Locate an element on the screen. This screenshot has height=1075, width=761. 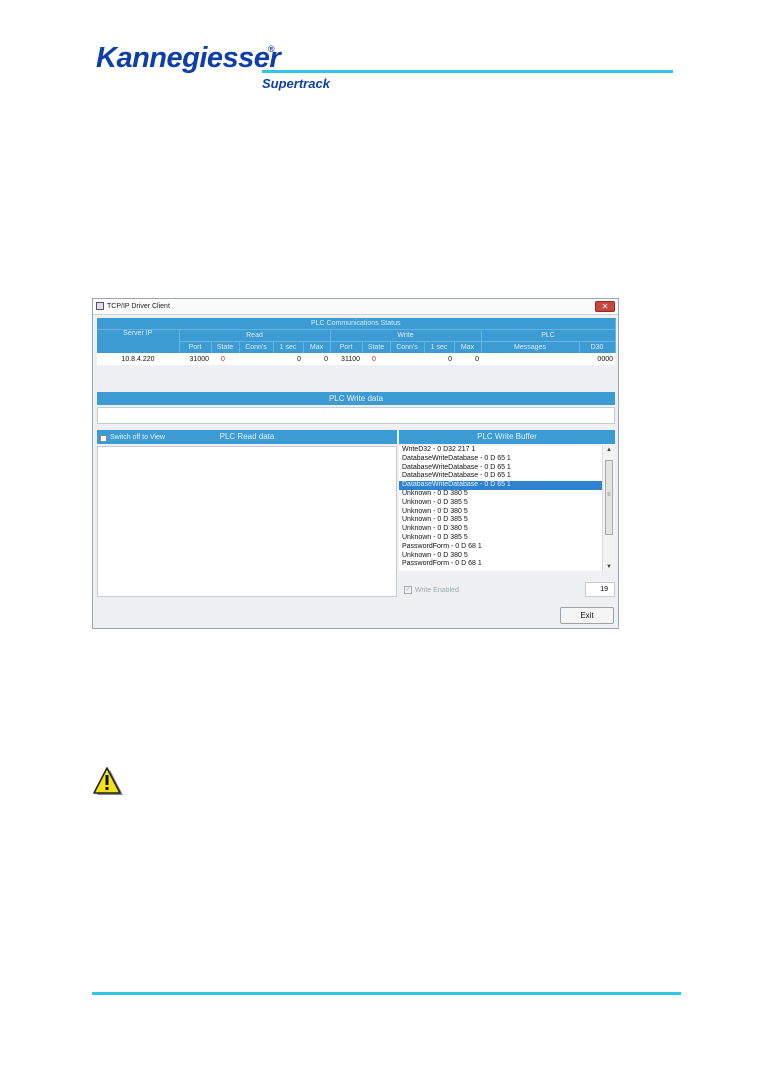
col-write-conns: Conn's is located at coordinates (407, 347).